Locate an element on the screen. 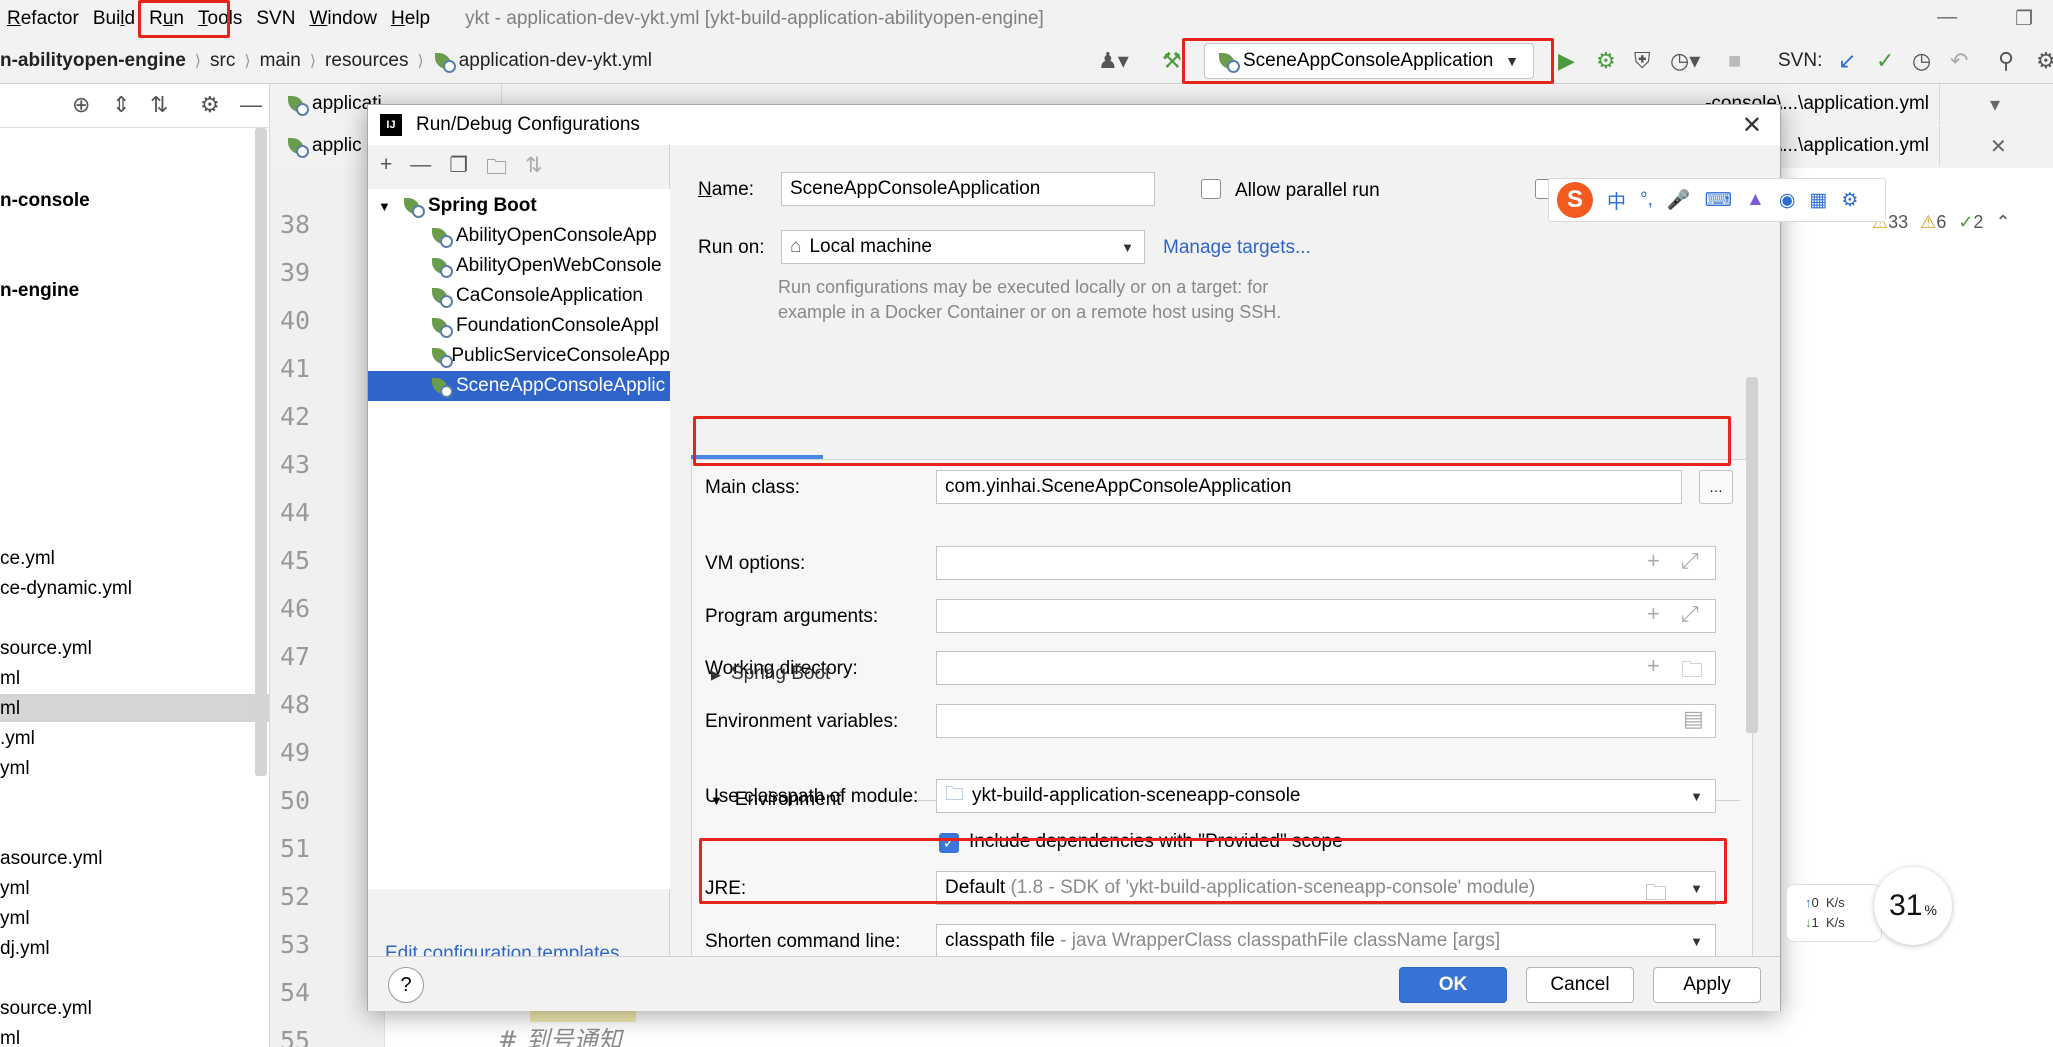 The height and width of the screenshot is (1047, 2053). expand-all-icon: ⇕ is located at coordinates (121, 105).